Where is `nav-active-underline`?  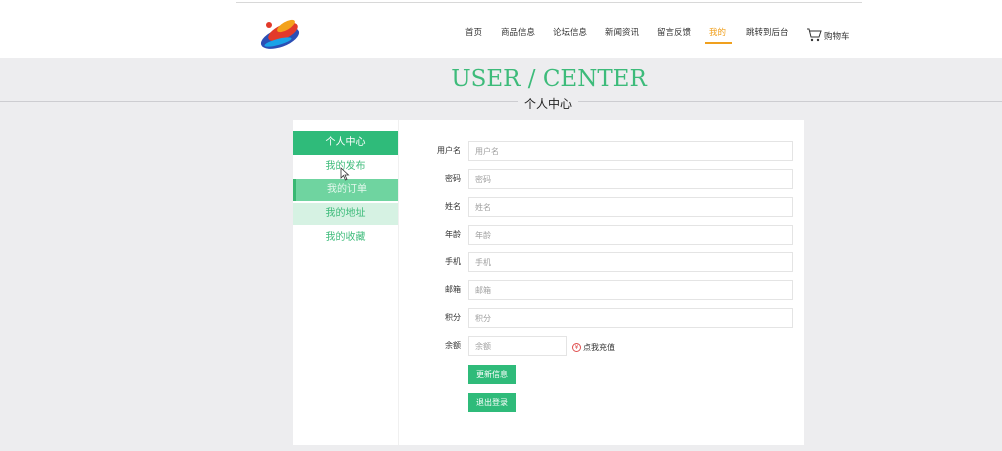 nav-active-underline is located at coordinates (718, 43).